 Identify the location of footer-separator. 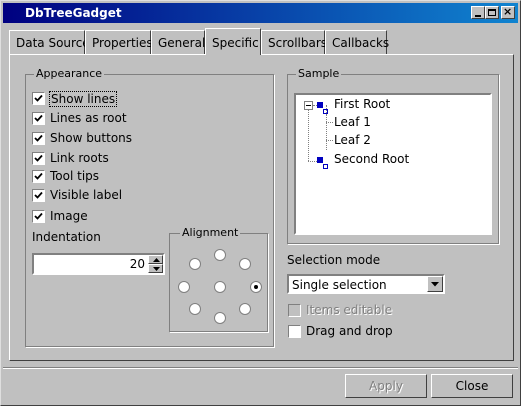
(260, 368).